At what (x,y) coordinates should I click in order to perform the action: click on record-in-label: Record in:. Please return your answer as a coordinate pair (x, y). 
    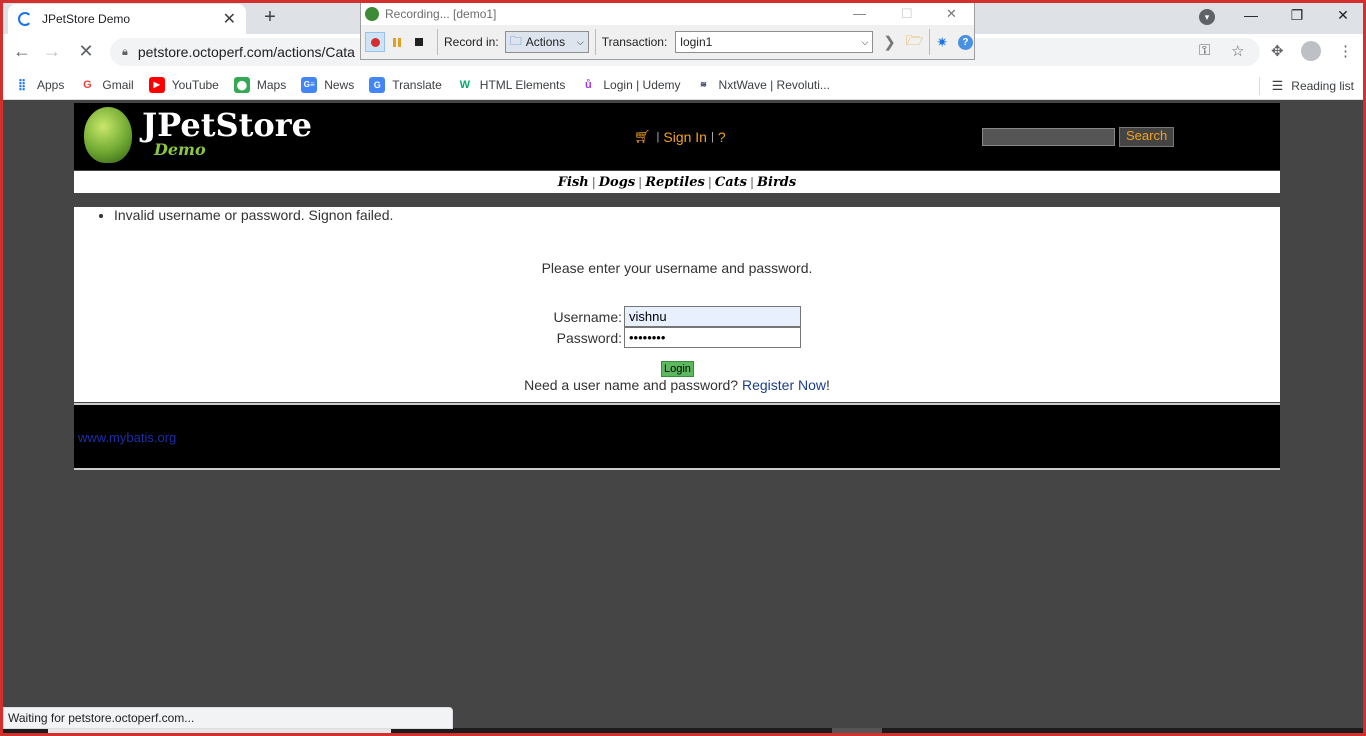
    Looking at the image, I should click on (471, 42).